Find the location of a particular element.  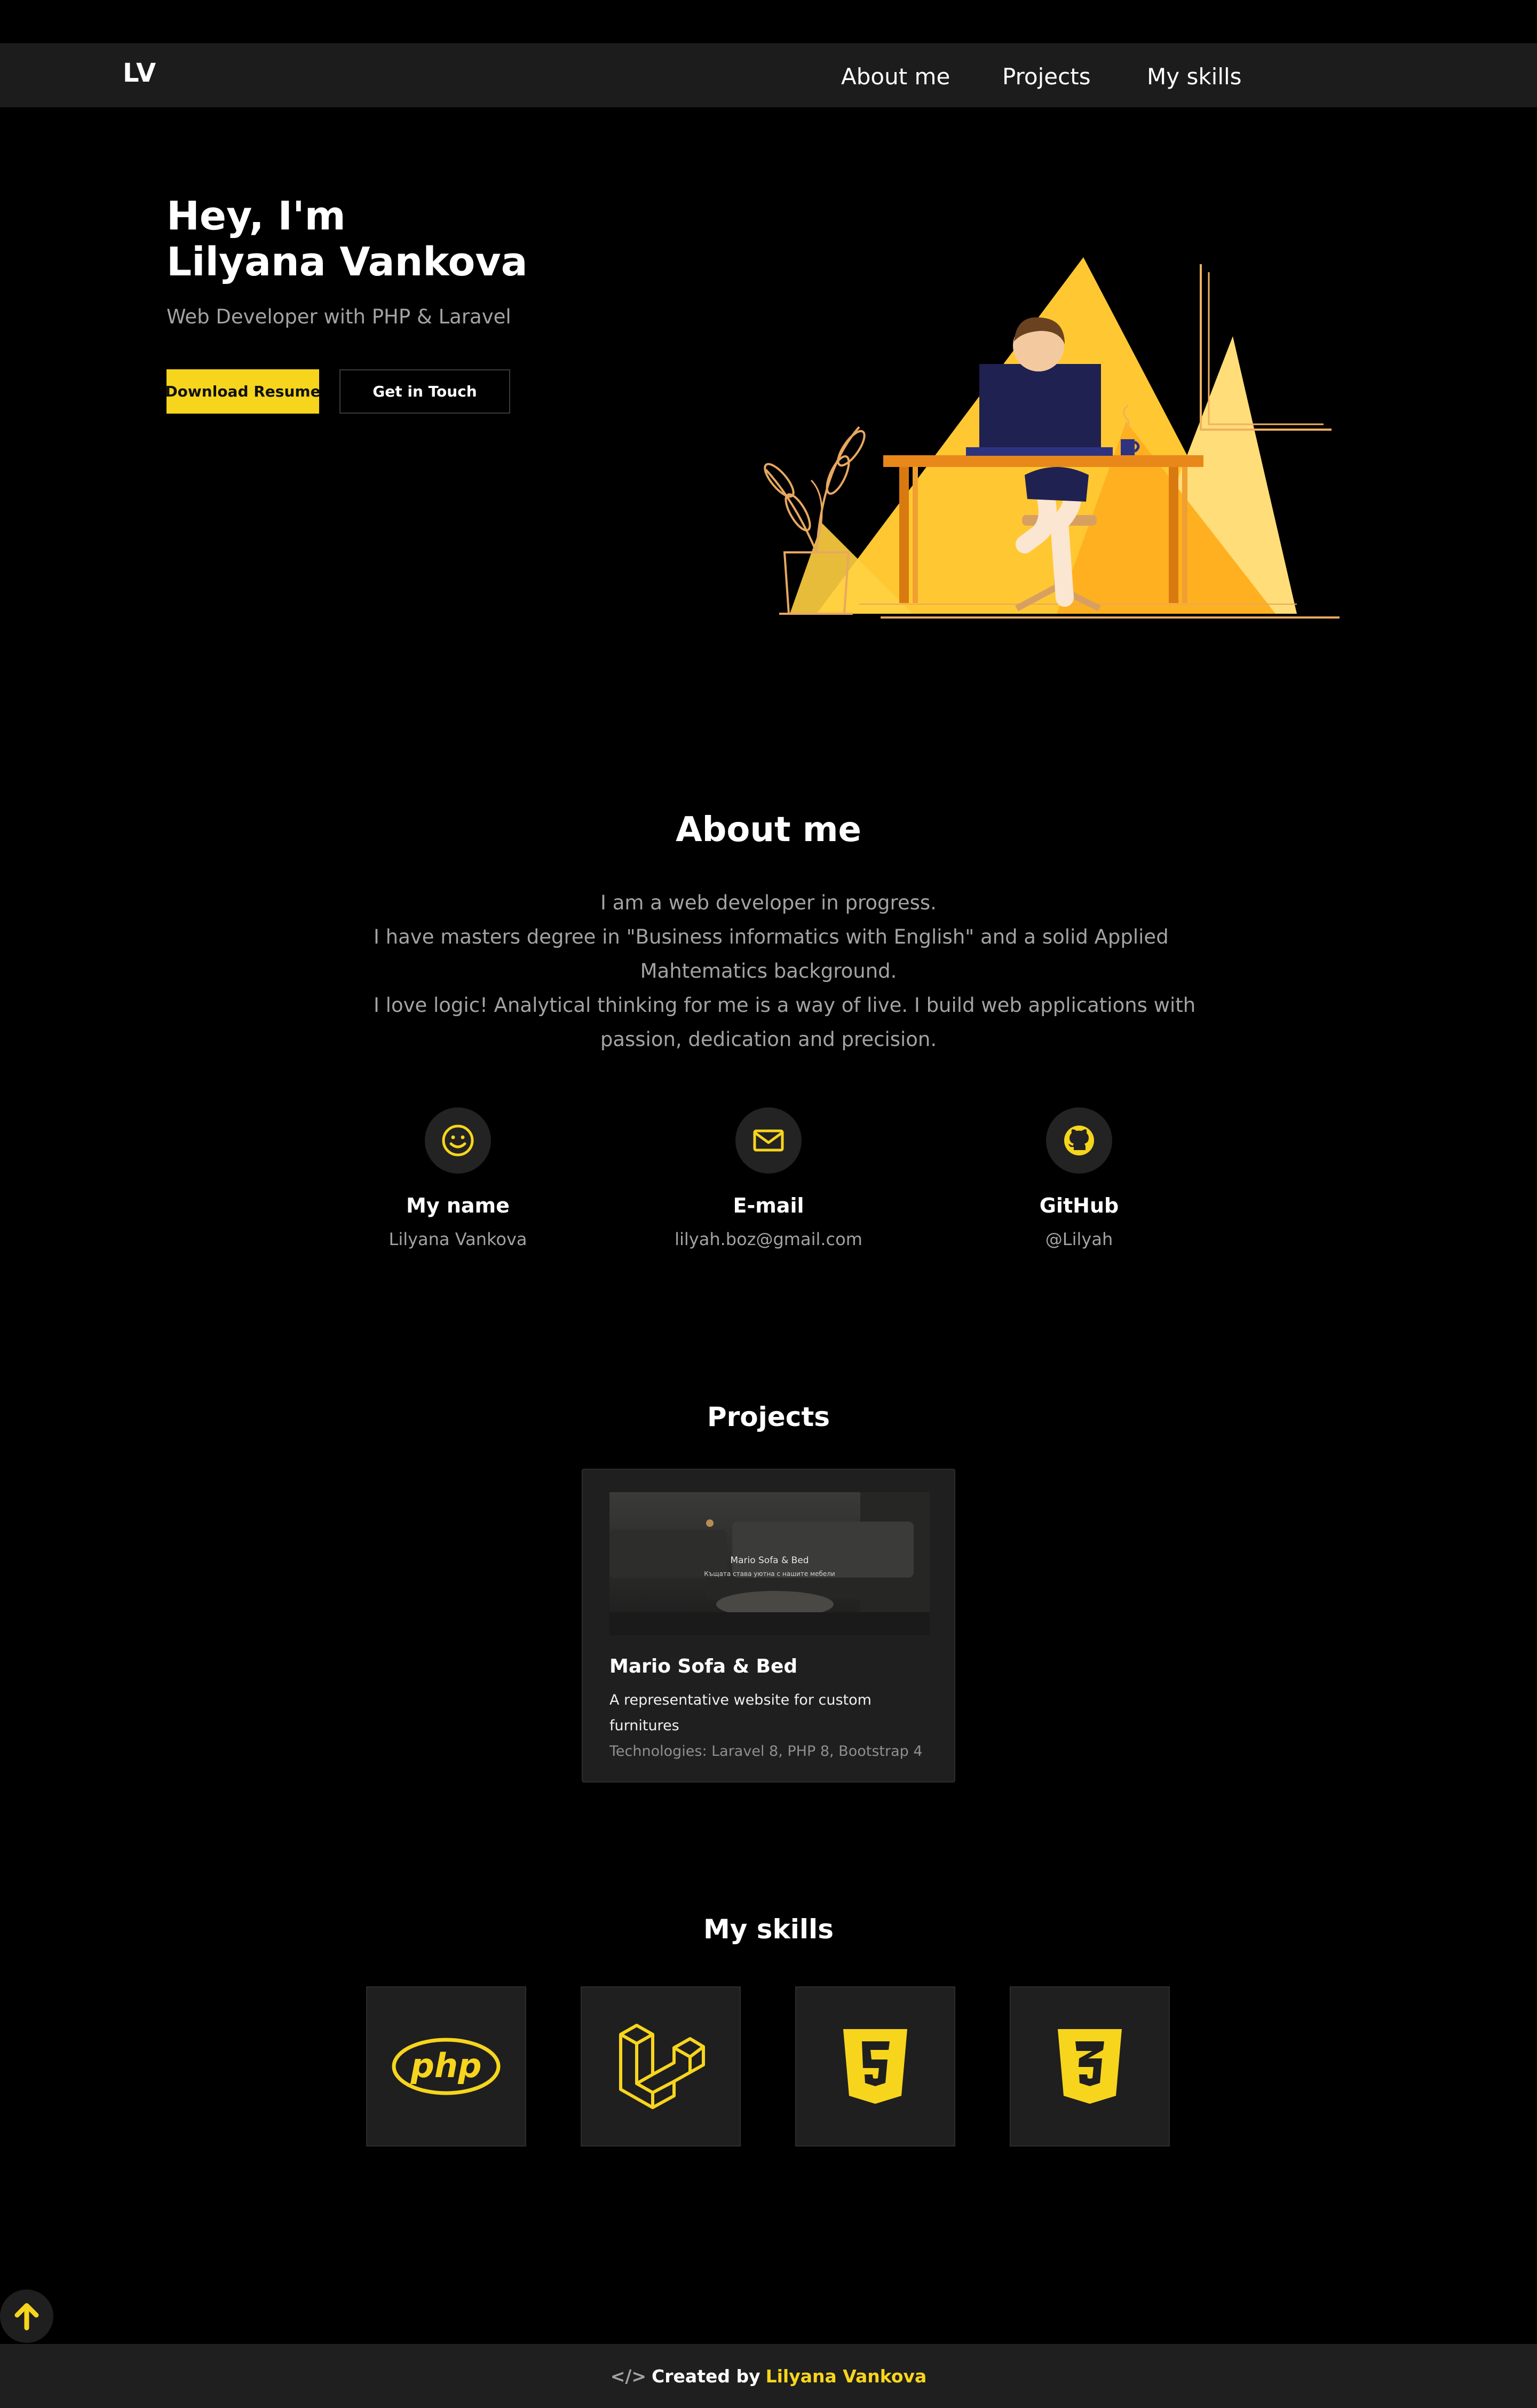

contact-label: GitHub is located at coordinates (1079, 1205).